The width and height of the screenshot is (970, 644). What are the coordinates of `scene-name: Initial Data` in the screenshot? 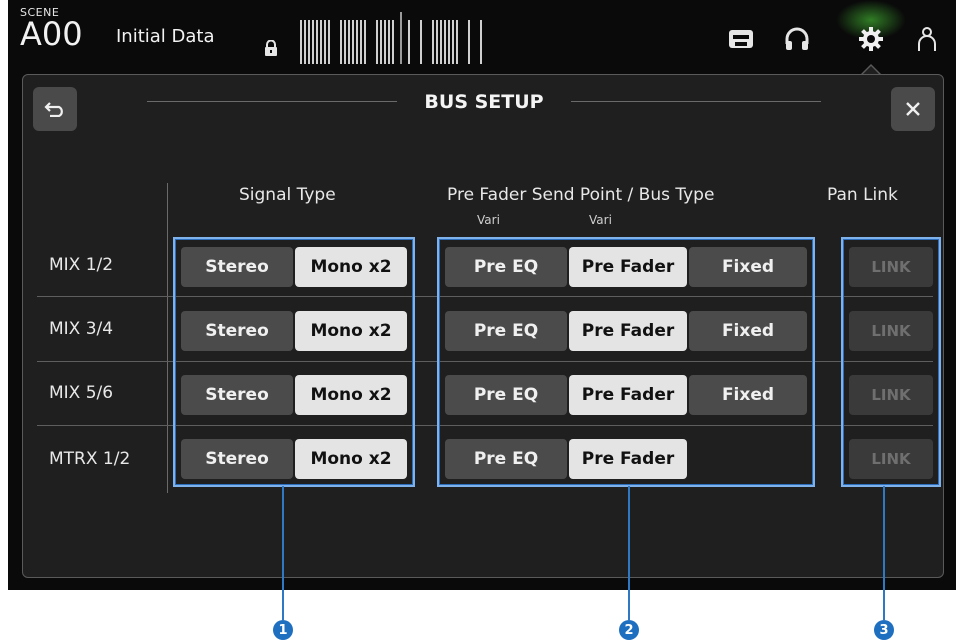 It's located at (165, 36).